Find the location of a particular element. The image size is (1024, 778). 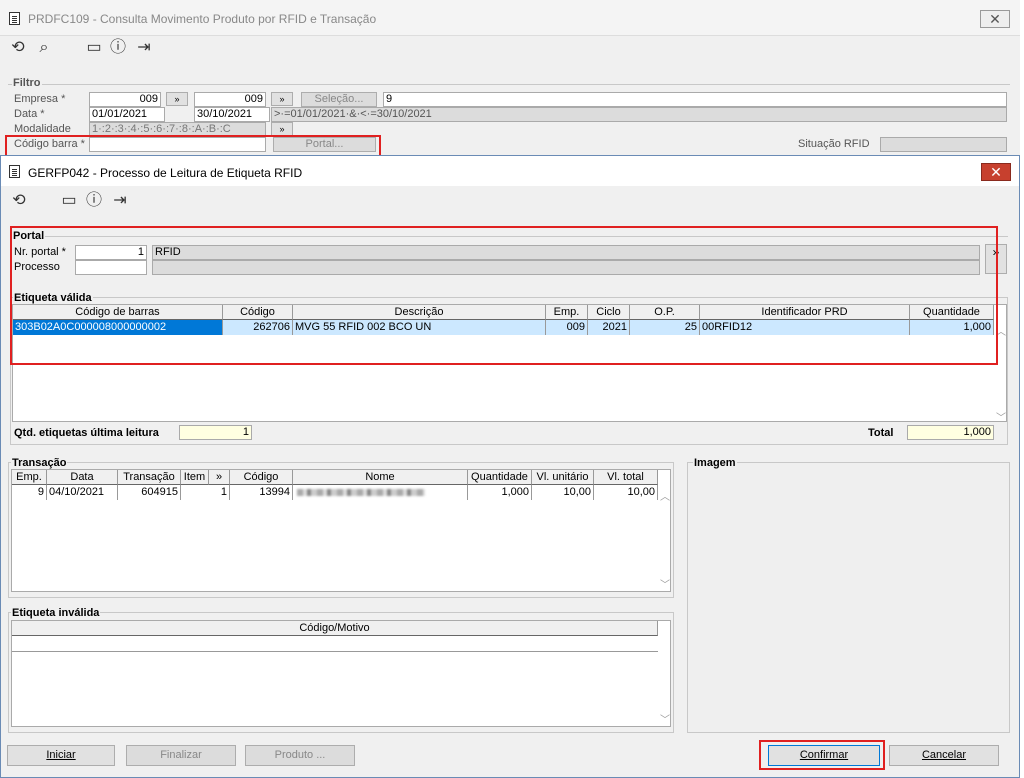

data-from-field: 01/01/2021 is located at coordinates (127, 114).